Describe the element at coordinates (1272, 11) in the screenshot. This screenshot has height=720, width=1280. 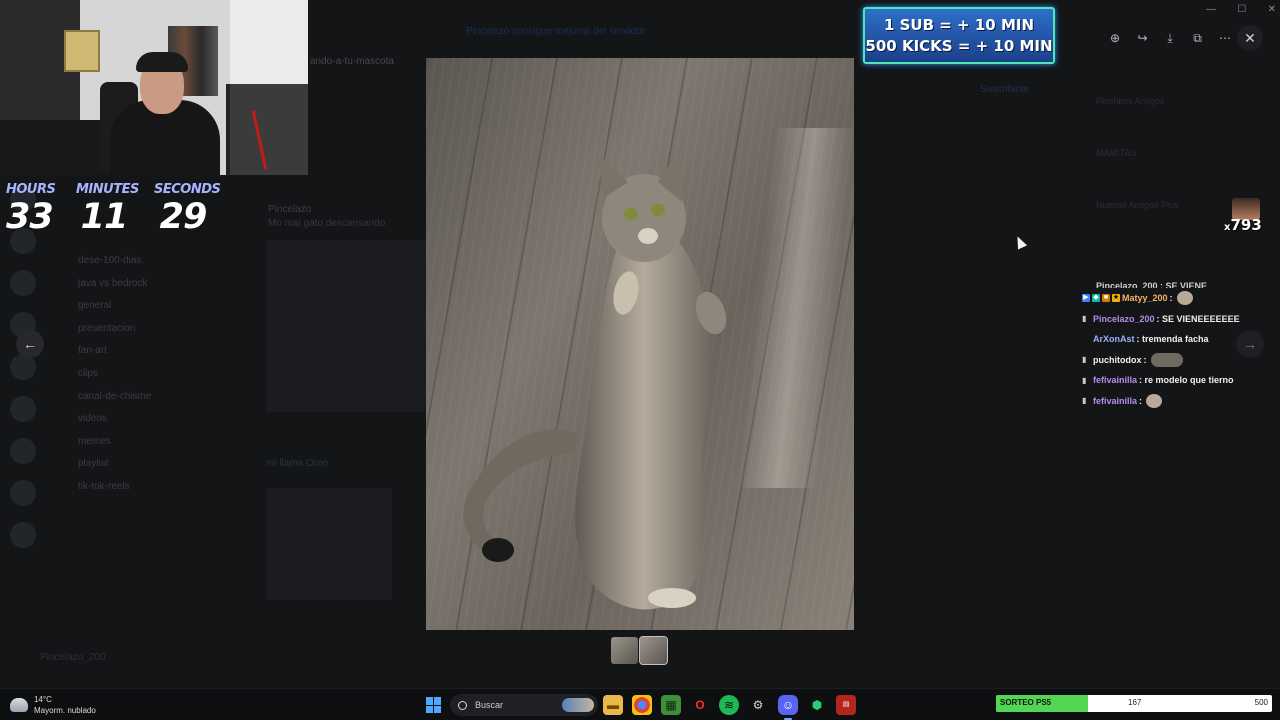
I see `close-window-icon: ✕` at that location.